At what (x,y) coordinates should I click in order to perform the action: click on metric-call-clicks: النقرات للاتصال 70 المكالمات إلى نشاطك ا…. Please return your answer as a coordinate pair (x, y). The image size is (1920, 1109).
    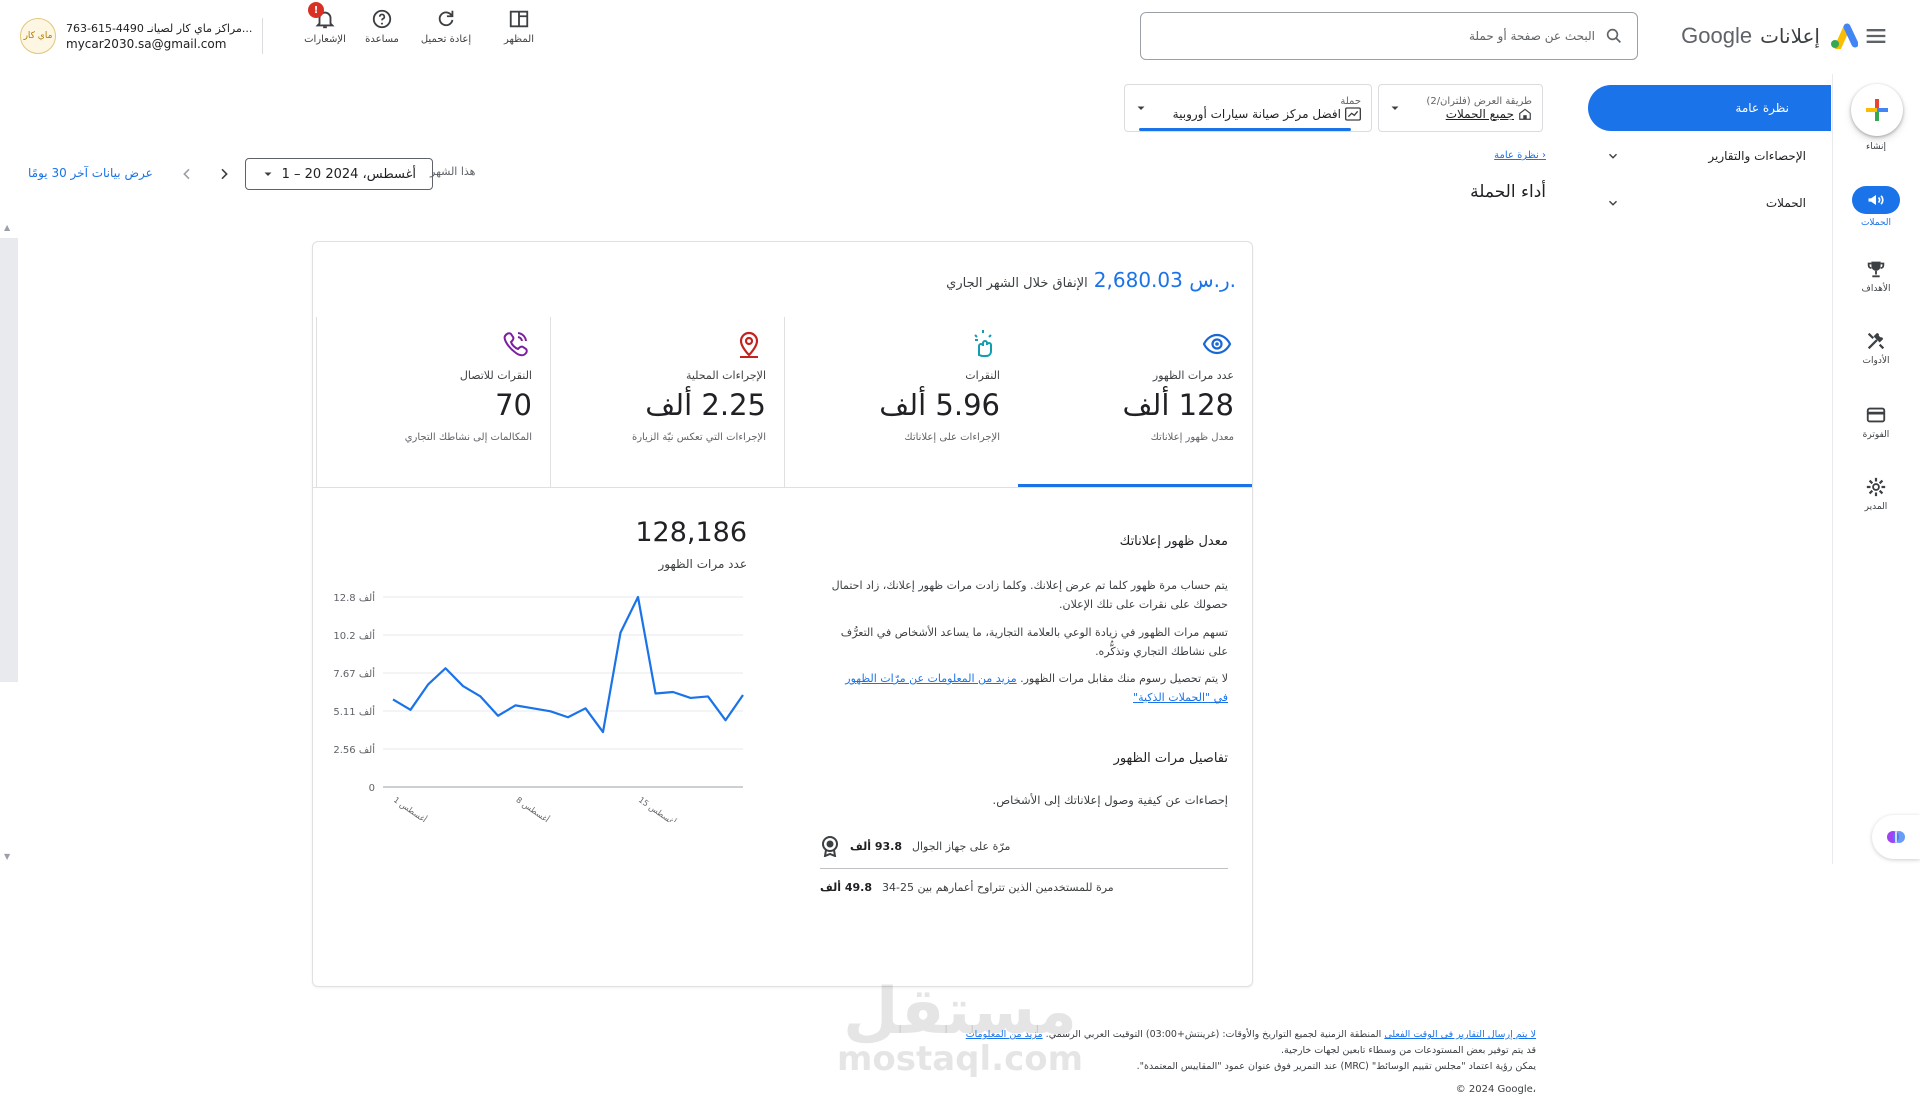
    Looking at the image, I should click on (433, 402).